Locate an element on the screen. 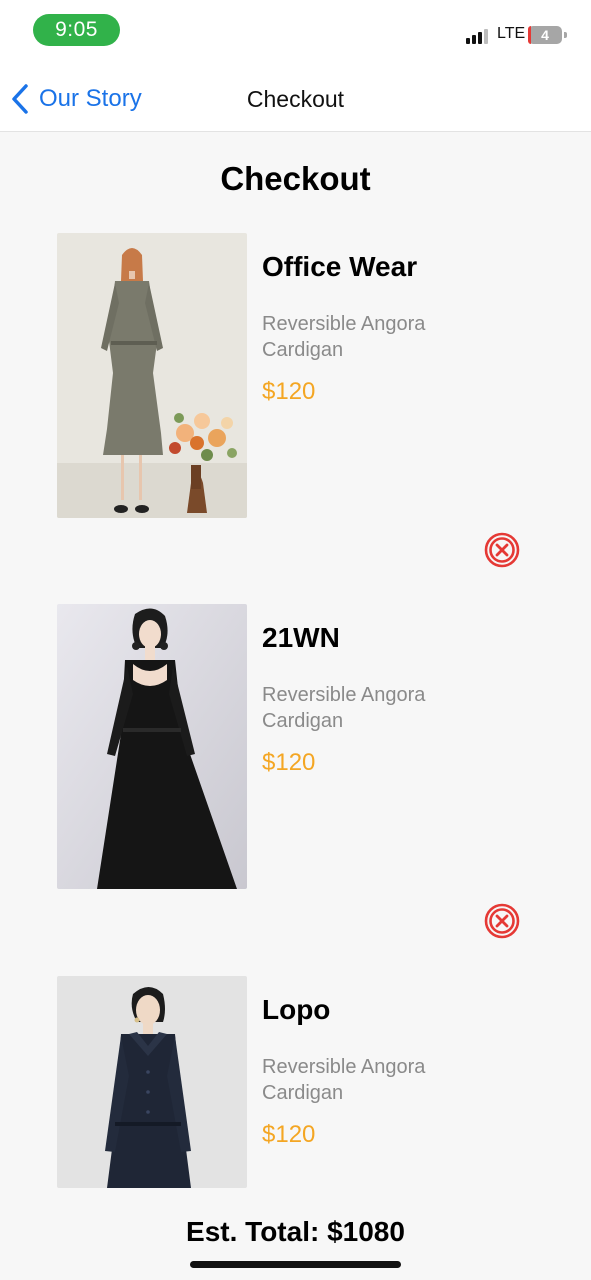  battery-icon: 4 is located at coordinates (547, 35).